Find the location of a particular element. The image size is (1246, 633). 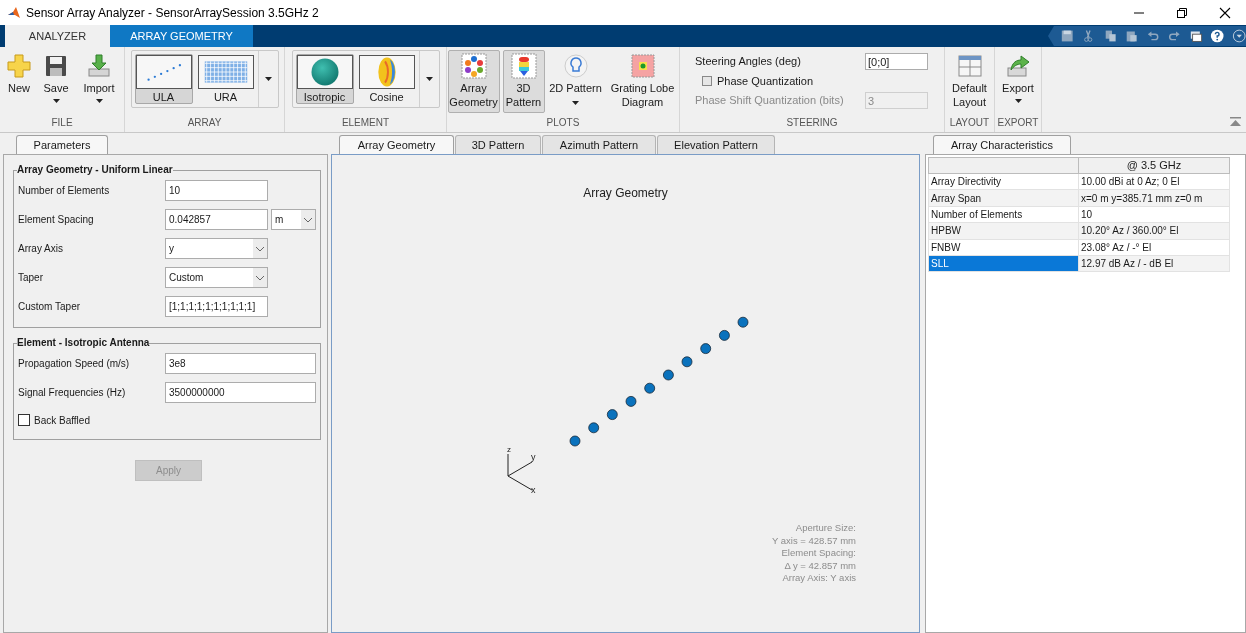

axis-label: y is located at coordinates (533, 457).